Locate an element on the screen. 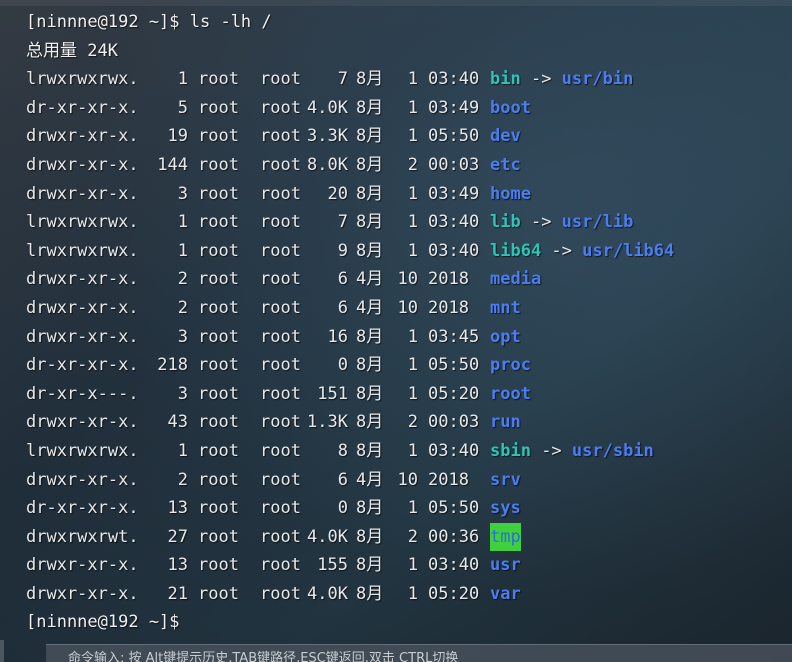 Image resolution: width=792 pixels, height=662 pixels. command-input-bar: 命令输入: 按 Alt键提示历史,TAB键路径,ESC键返回,双击 CTRL切换 is located at coordinates (419, 653).